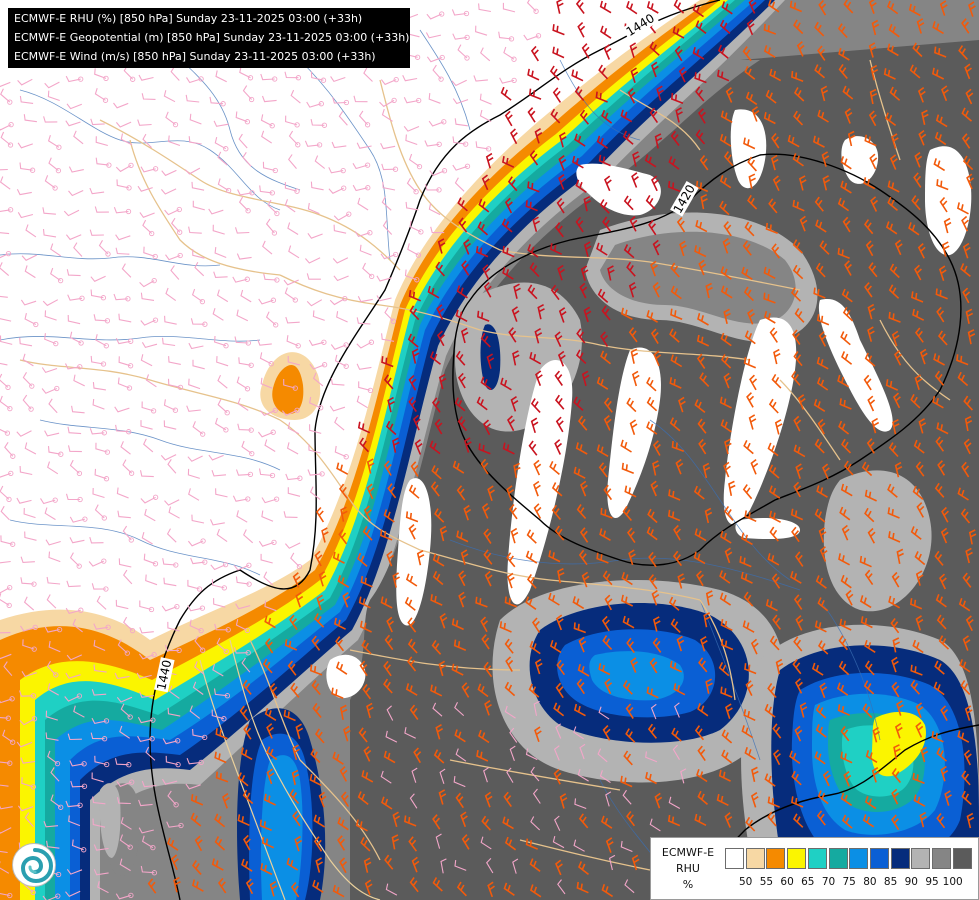  I want to click on swirl-icon, so click(35, 866).